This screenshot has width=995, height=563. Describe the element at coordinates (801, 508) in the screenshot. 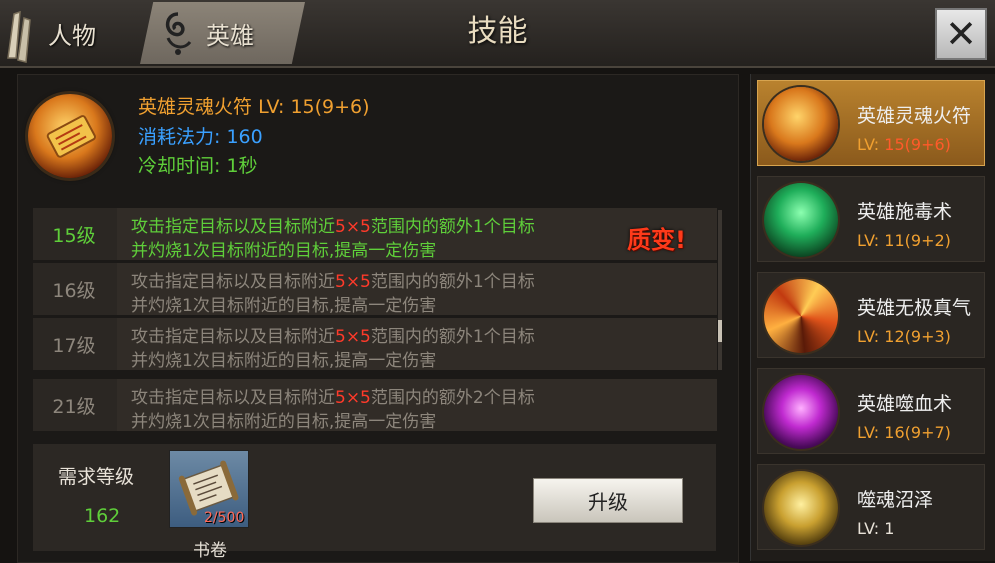

I see `soul-swamp-icon` at that location.